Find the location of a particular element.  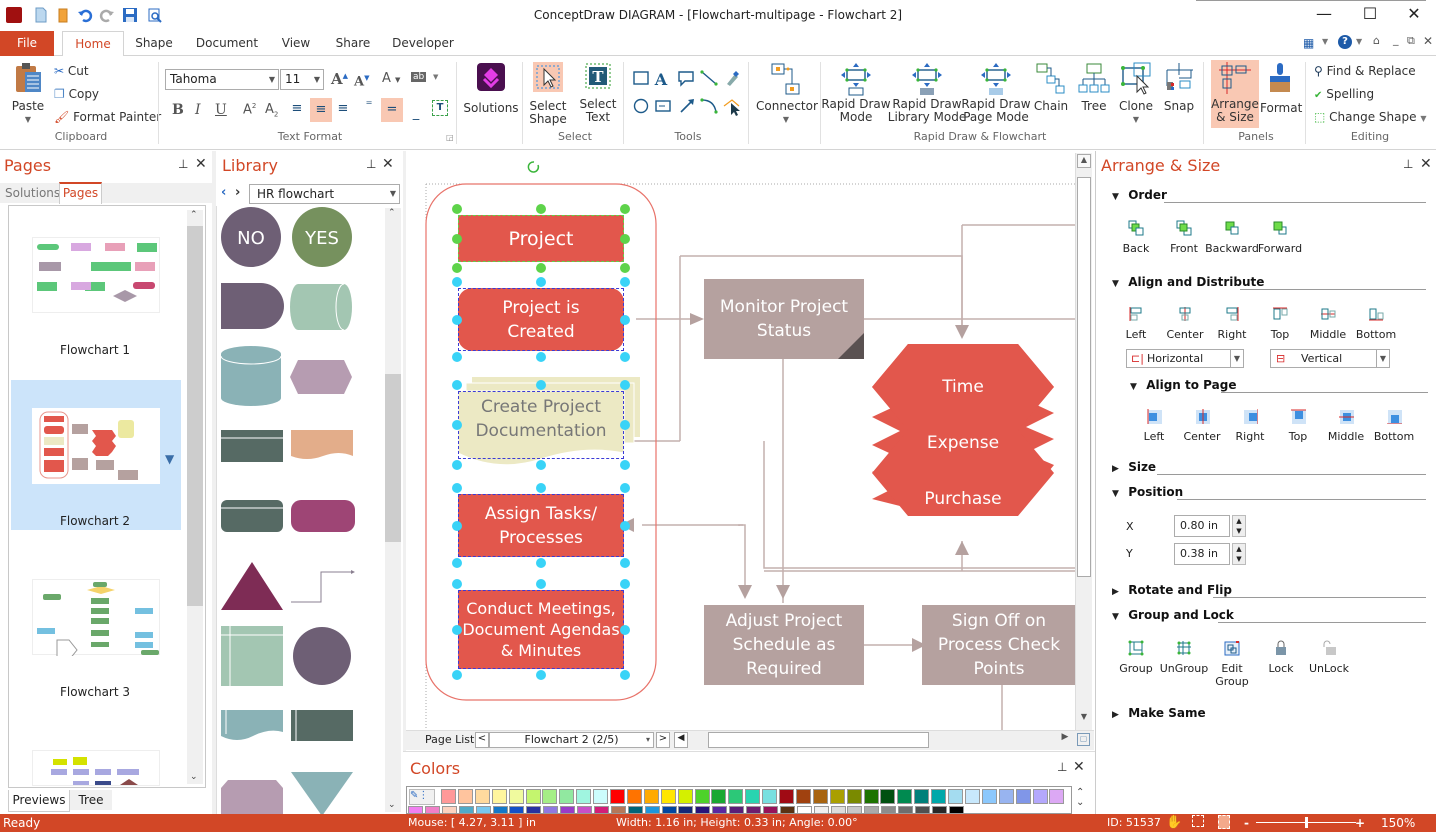

library-shape-circle is located at coordinates (322, 656).